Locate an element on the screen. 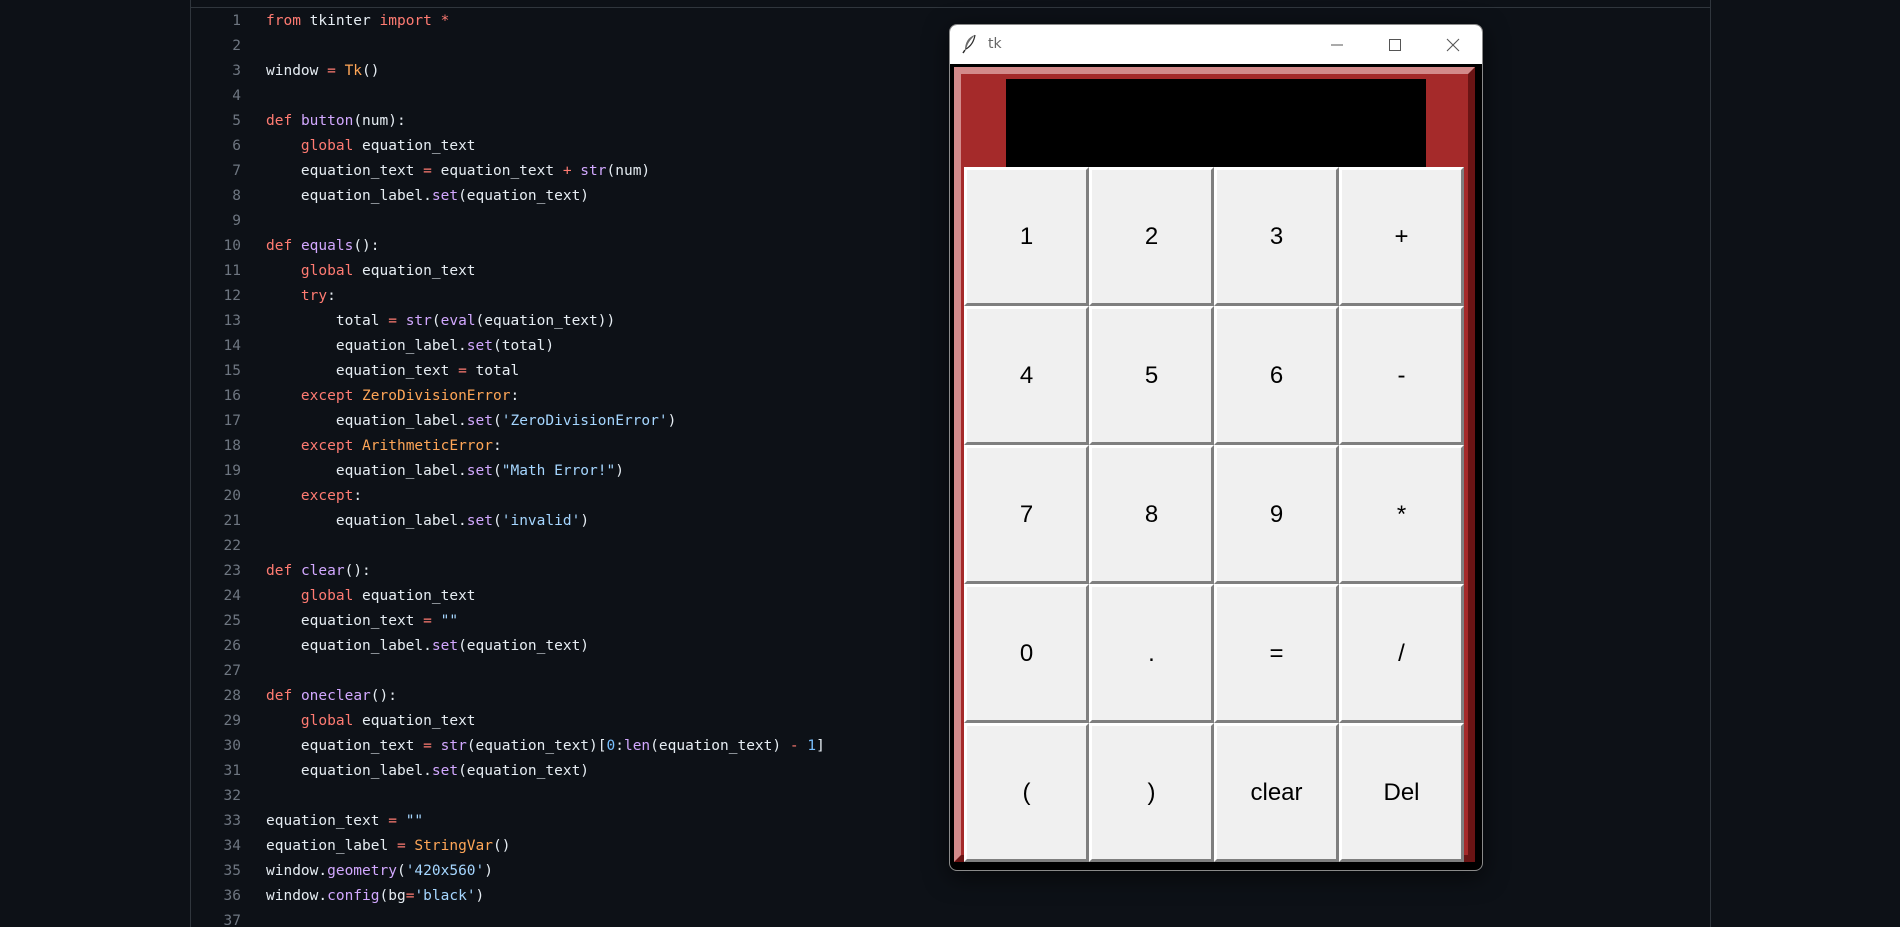 The height and width of the screenshot is (927, 1900). key-0-button: 0 is located at coordinates (1026, 653).